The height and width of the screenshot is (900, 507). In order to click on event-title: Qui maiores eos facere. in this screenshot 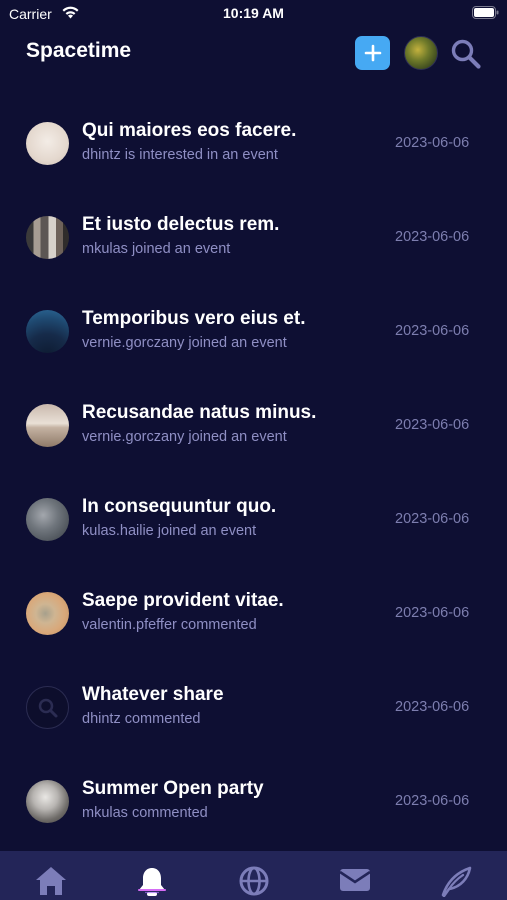, I will do `click(189, 130)`.